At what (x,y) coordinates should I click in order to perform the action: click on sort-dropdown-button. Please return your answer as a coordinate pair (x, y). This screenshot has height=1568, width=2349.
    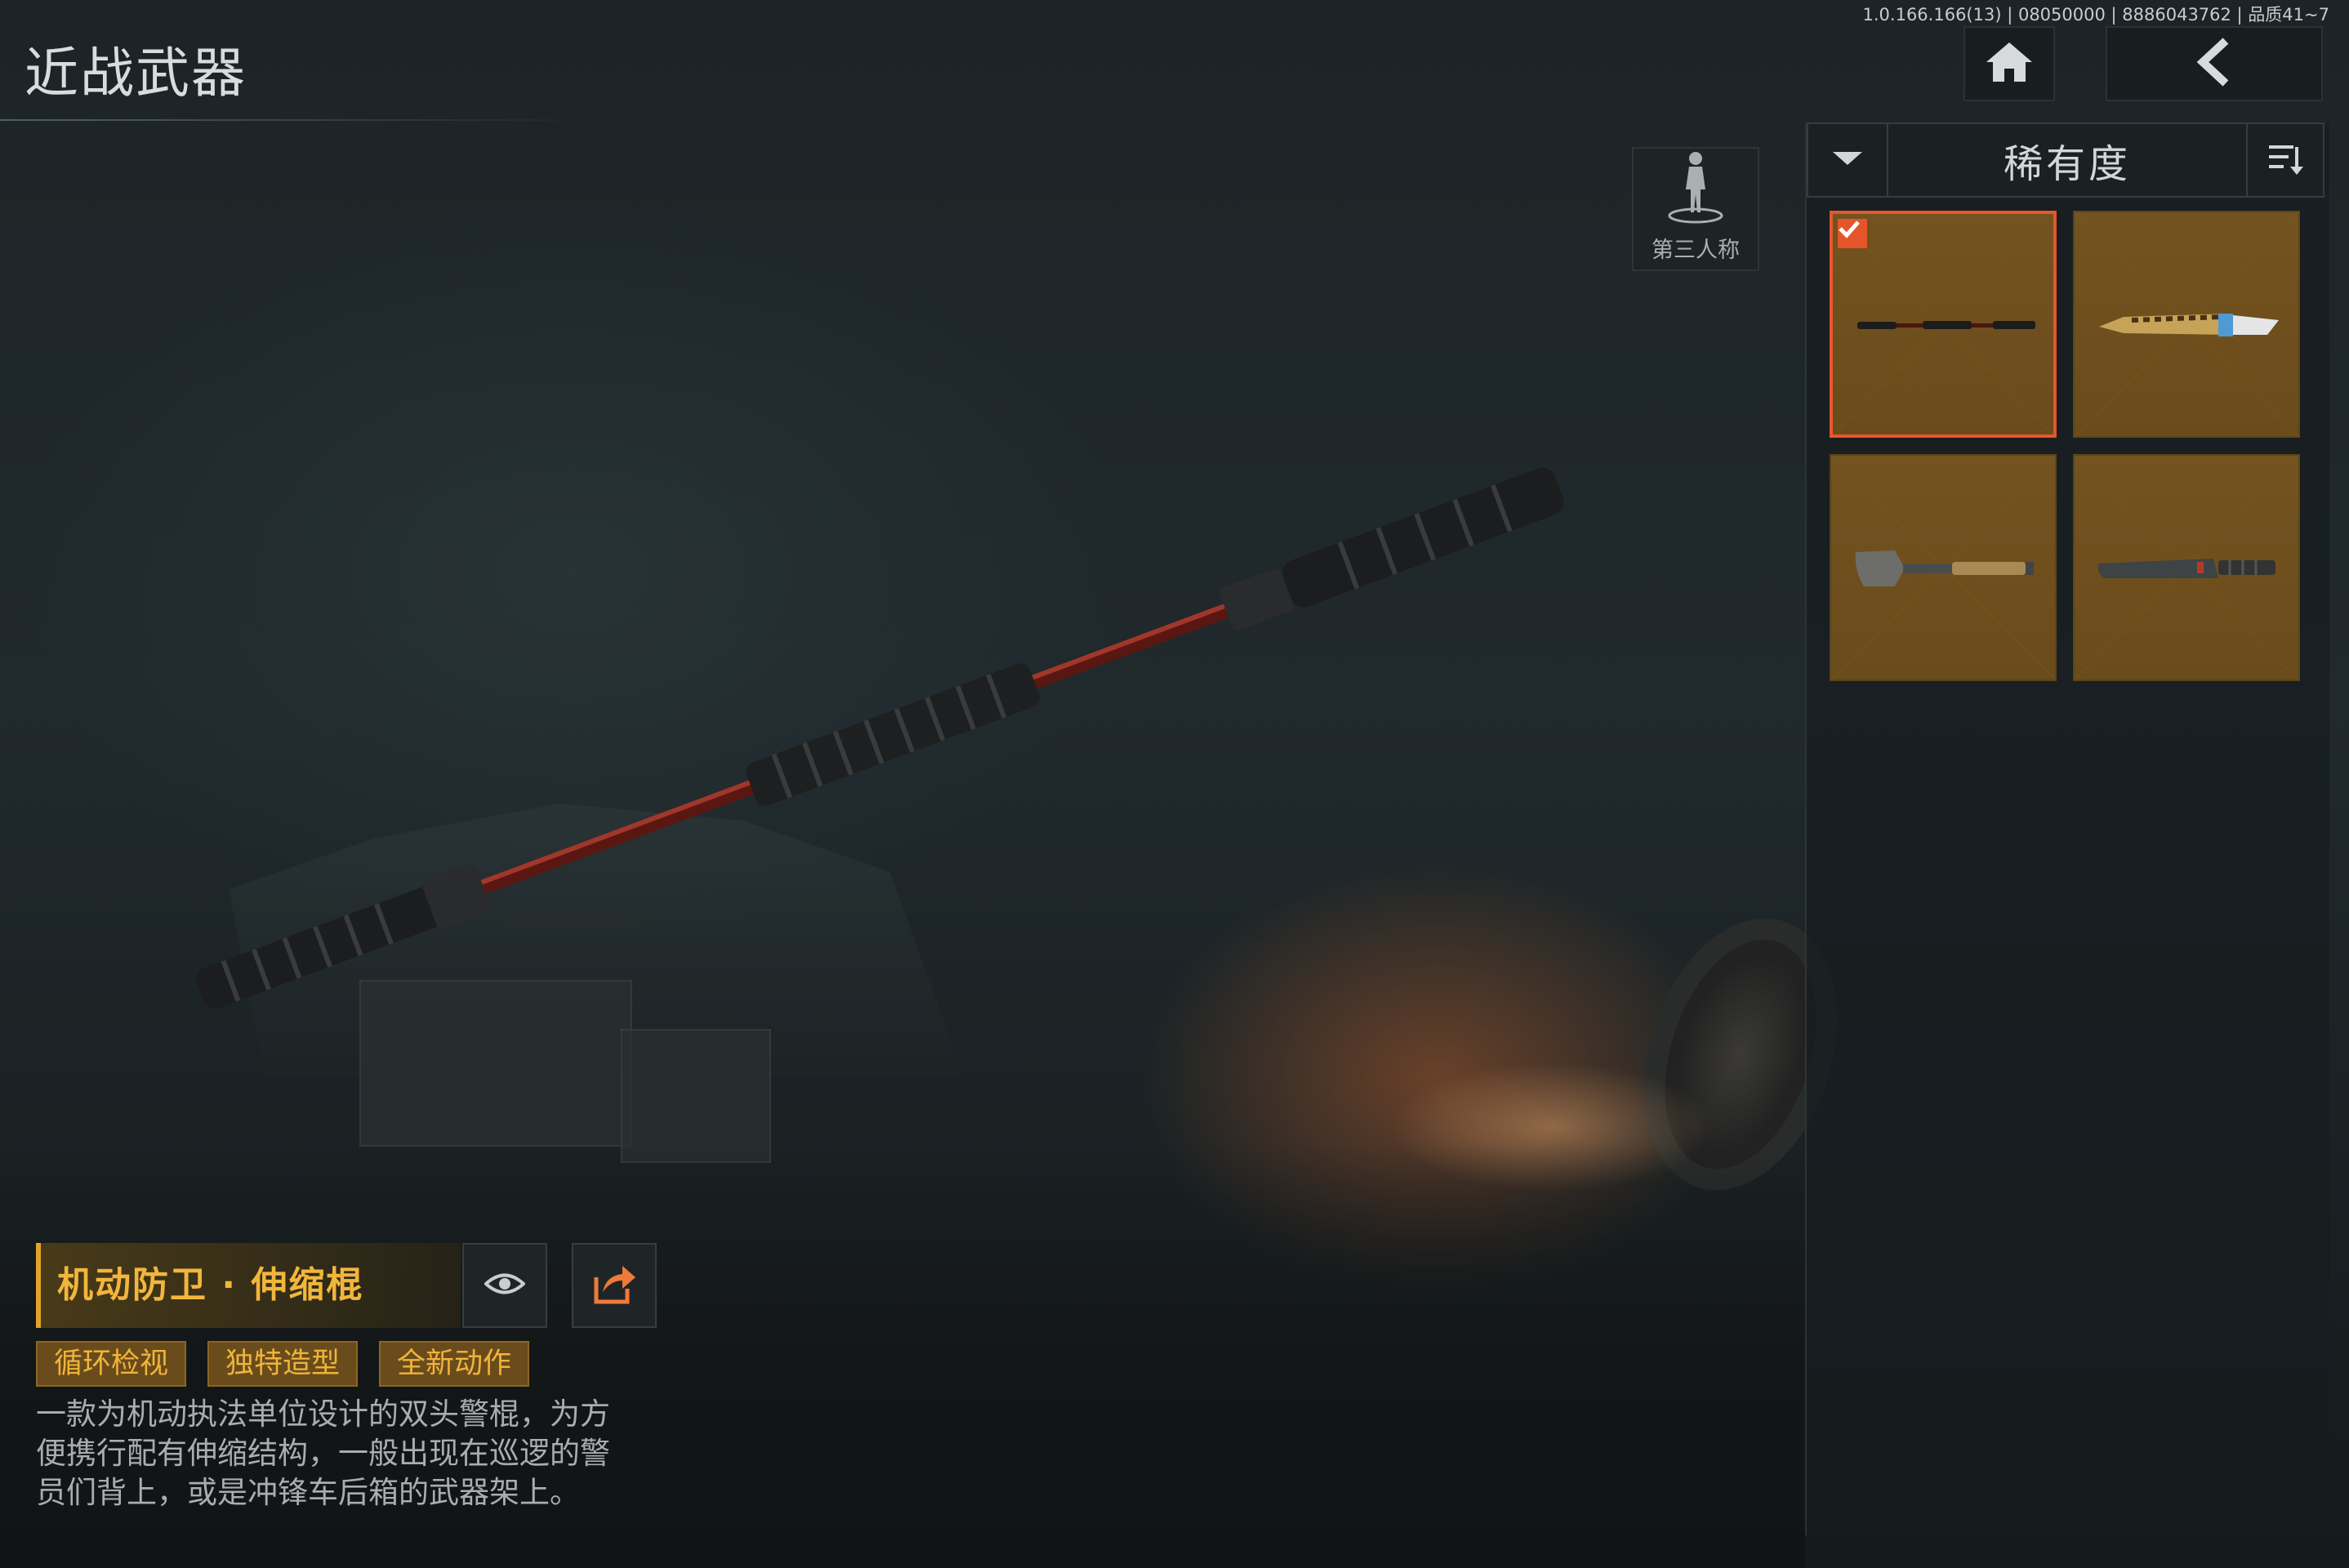
    Looking at the image, I should click on (1848, 160).